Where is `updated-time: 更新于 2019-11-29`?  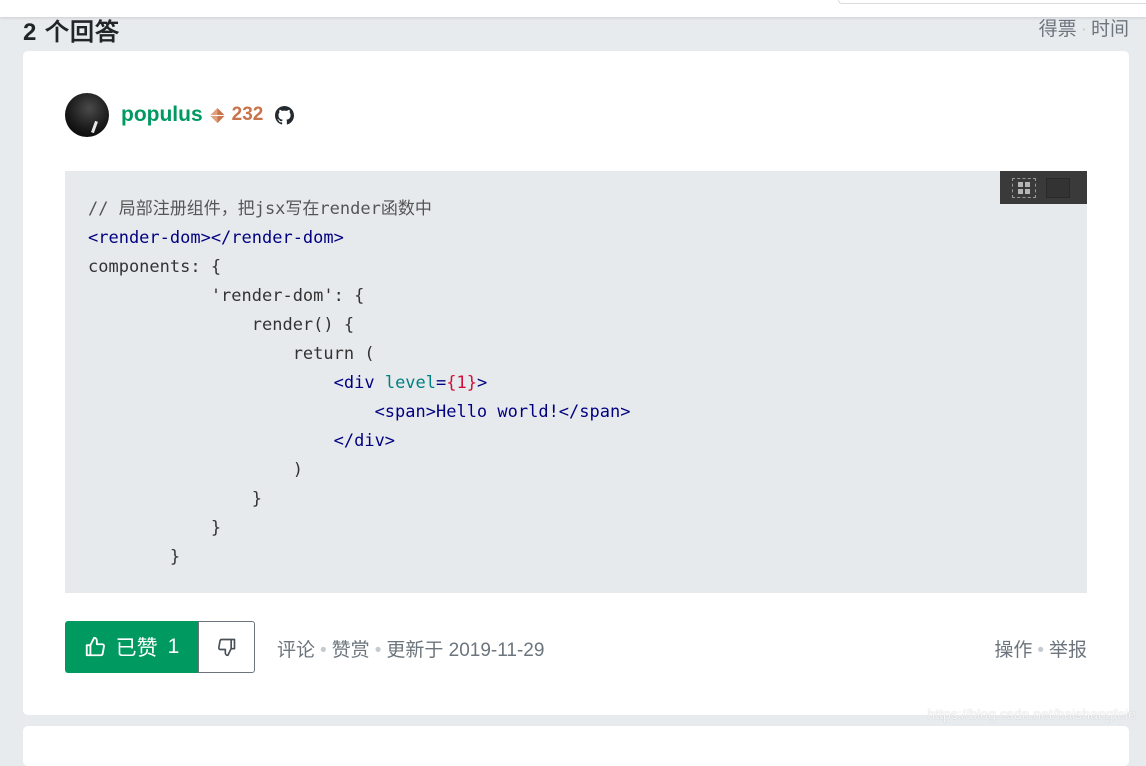 updated-time: 更新于 2019-11-29 is located at coordinates (465, 650).